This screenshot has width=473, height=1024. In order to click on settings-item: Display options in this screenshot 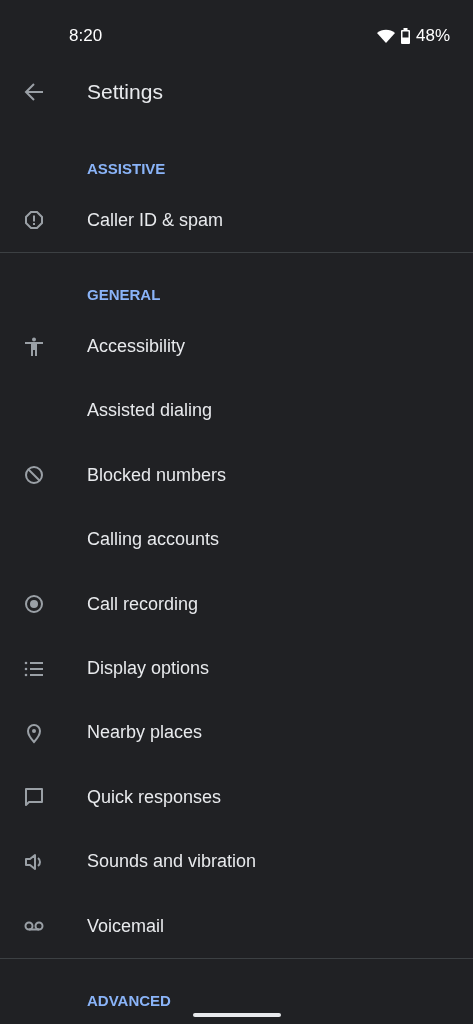, I will do `click(236, 668)`.